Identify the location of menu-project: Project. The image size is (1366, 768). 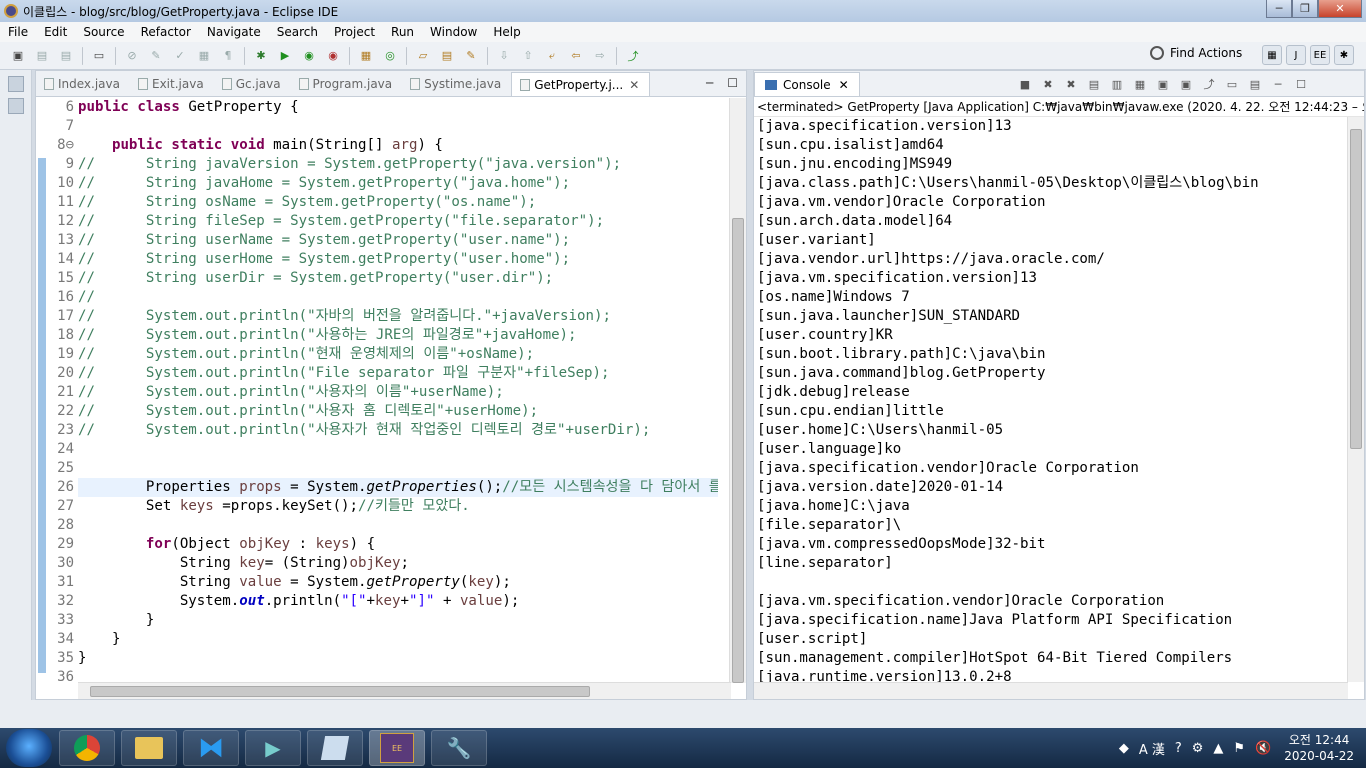
(354, 32).